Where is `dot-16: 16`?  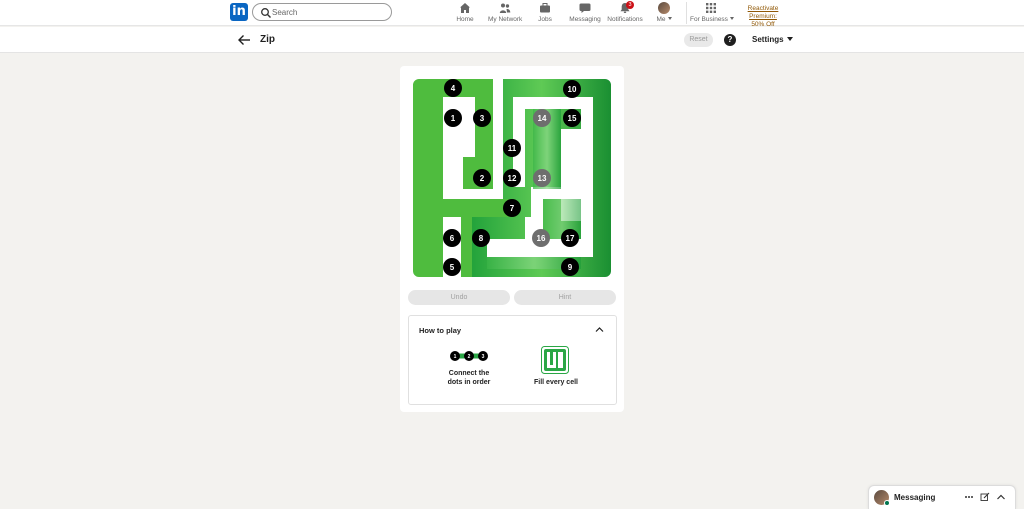 dot-16: 16 is located at coordinates (541, 238).